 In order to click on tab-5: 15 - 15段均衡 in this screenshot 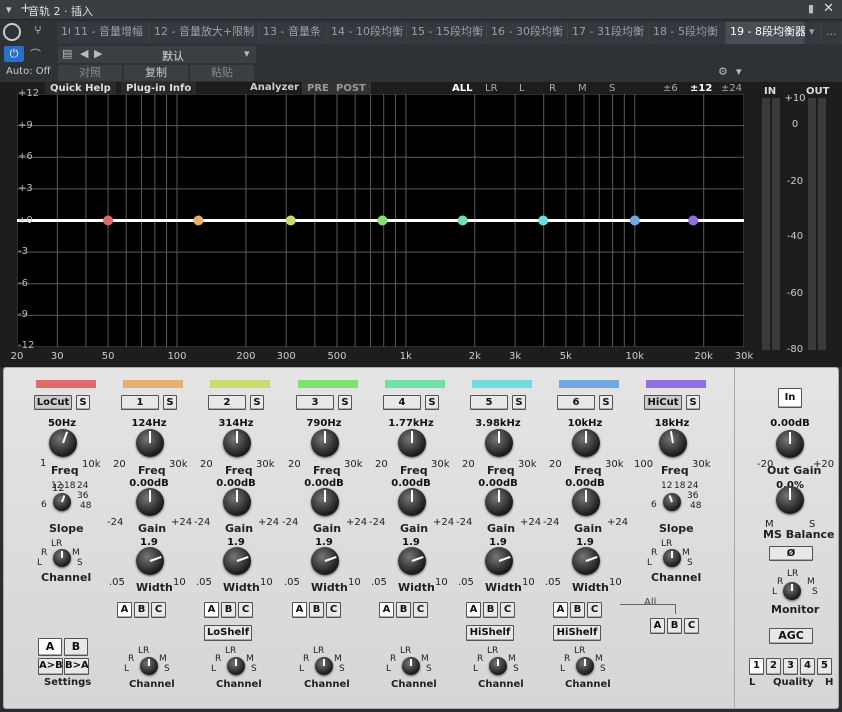, I will do `click(447, 33)`.